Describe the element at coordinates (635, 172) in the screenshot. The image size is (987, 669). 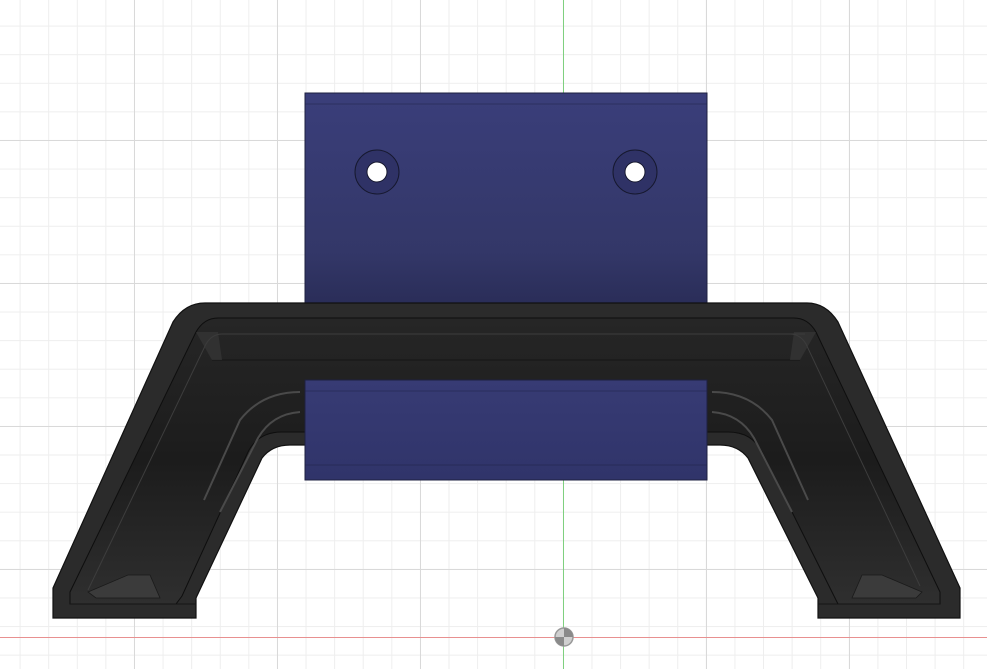
I see `mounting-hole-right` at that location.